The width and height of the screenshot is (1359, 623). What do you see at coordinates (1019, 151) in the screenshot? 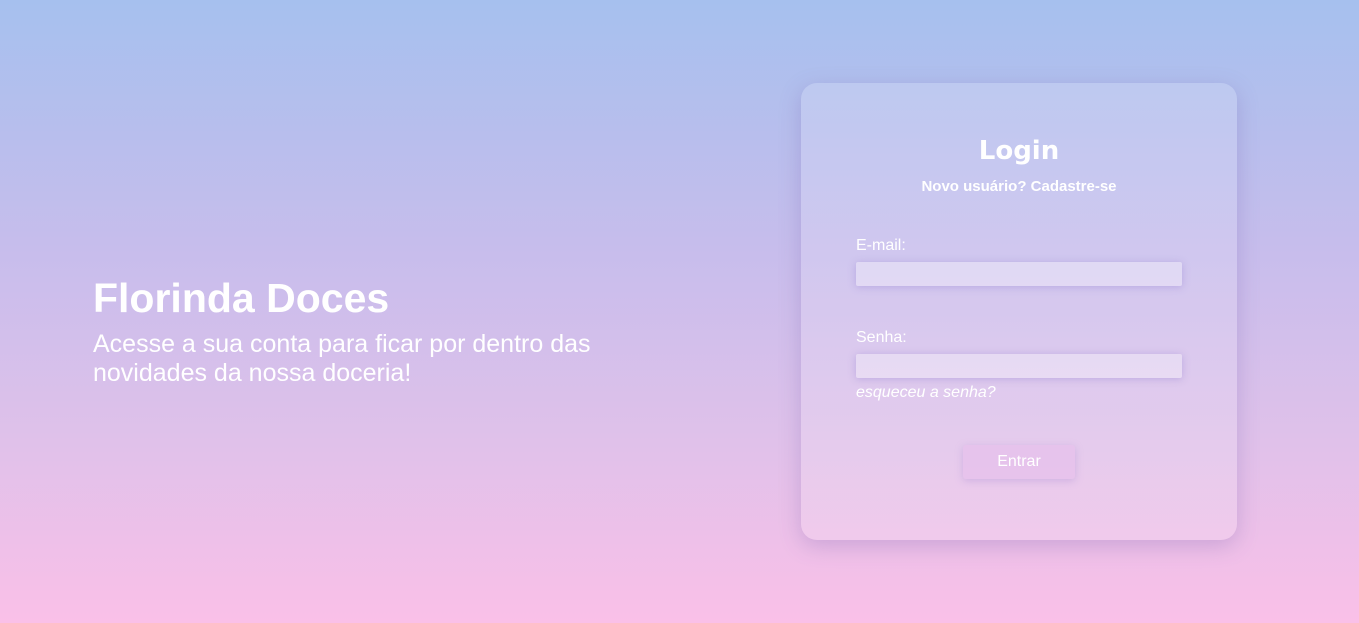
I see `login-title: Login` at bounding box center [1019, 151].